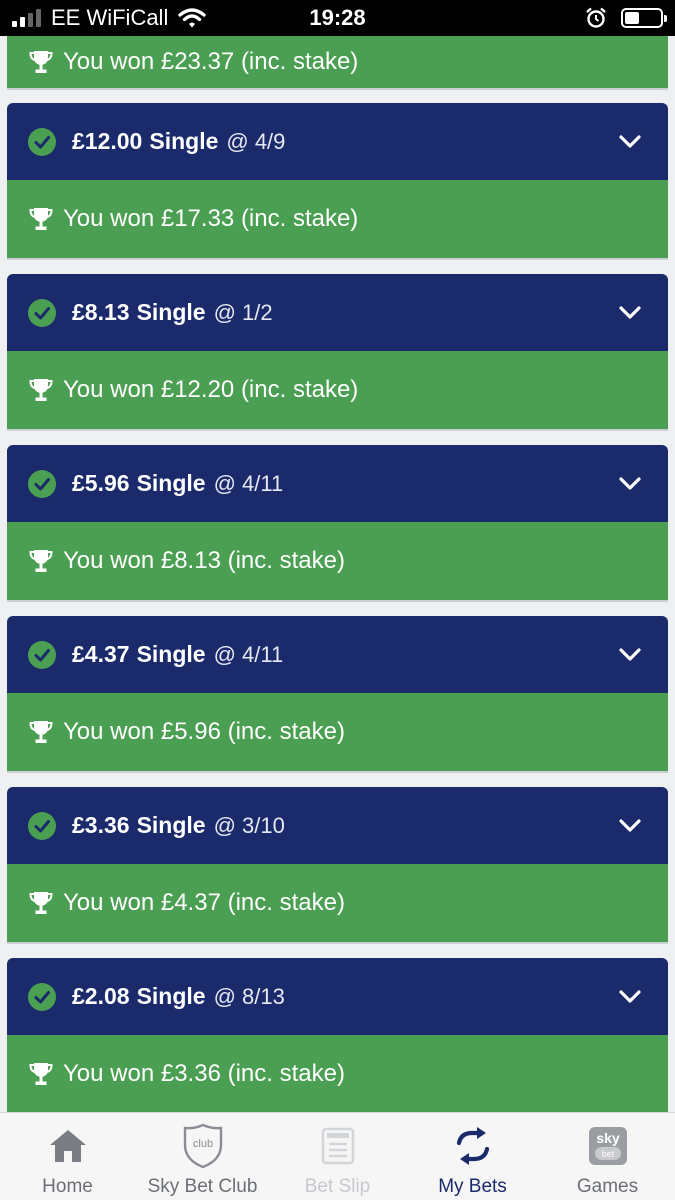 The height and width of the screenshot is (1200, 675). Describe the element at coordinates (337, 312) in the screenshot. I see `bet-card-header: £8.13 Single @ 1/2` at that location.